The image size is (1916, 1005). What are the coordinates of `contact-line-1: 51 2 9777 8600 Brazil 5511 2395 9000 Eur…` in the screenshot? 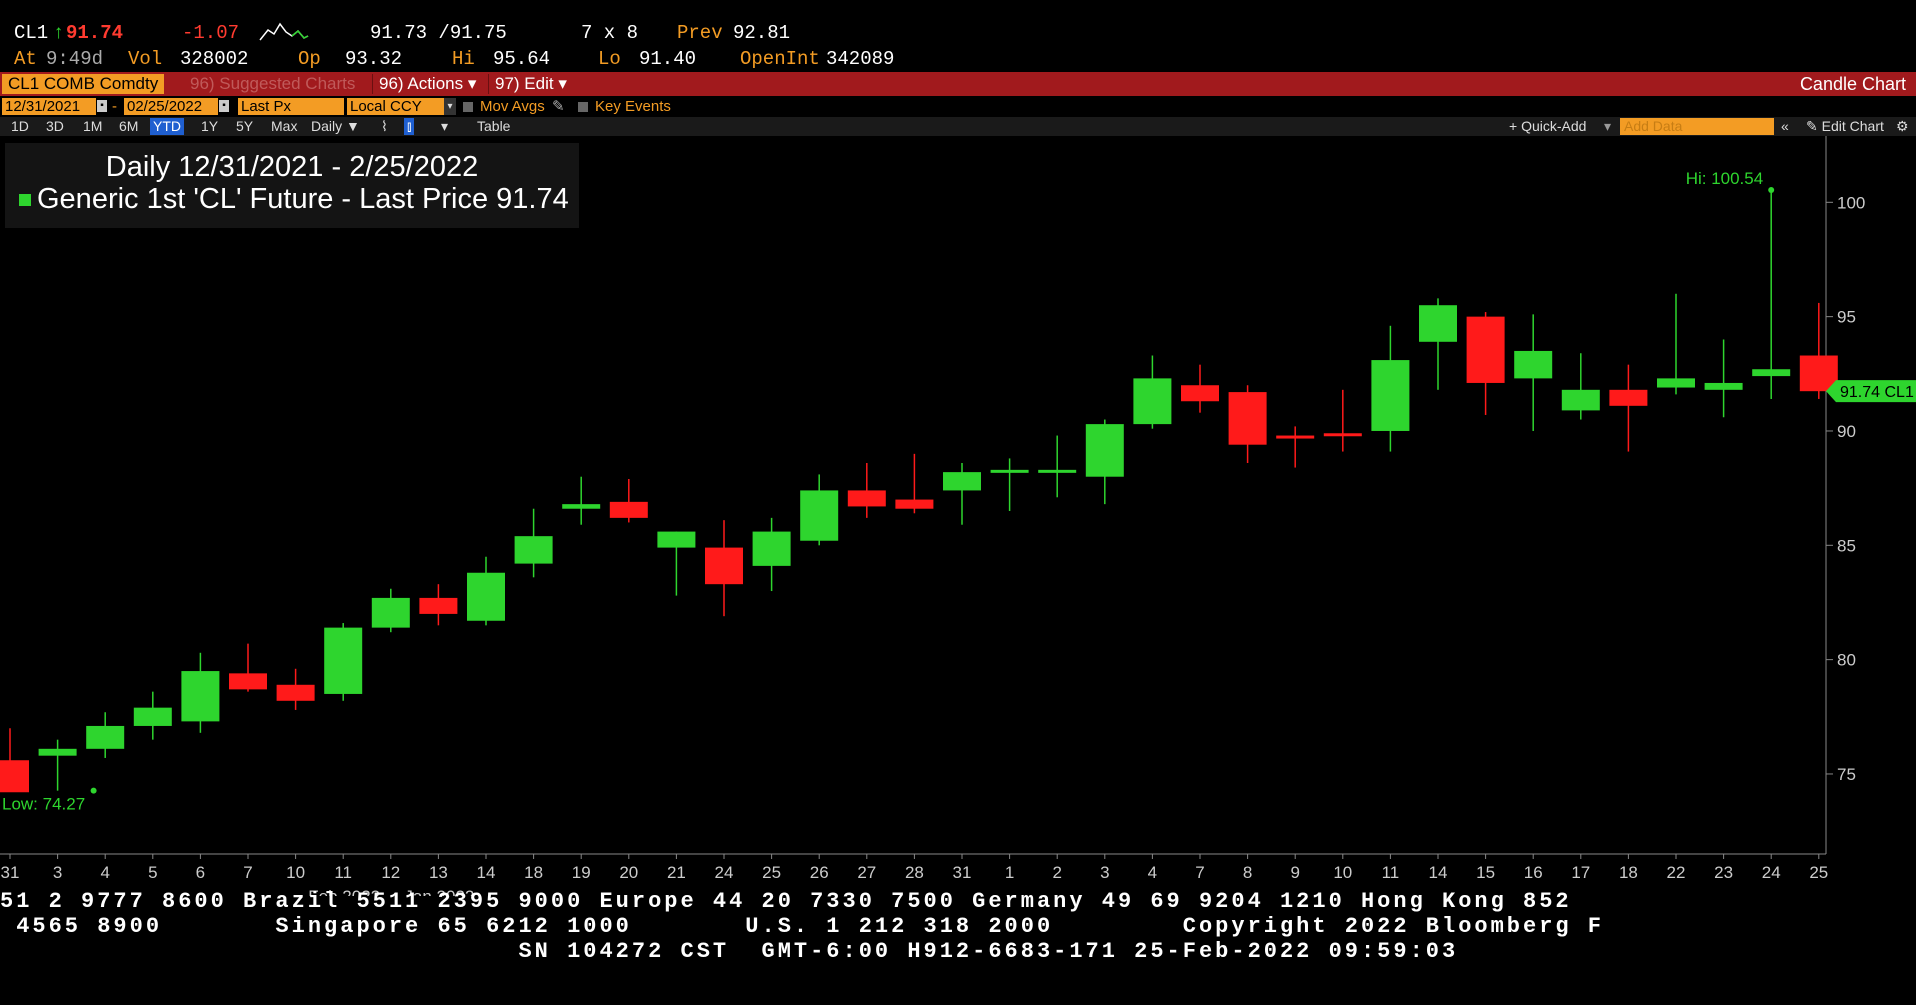 It's located at (786, 901).